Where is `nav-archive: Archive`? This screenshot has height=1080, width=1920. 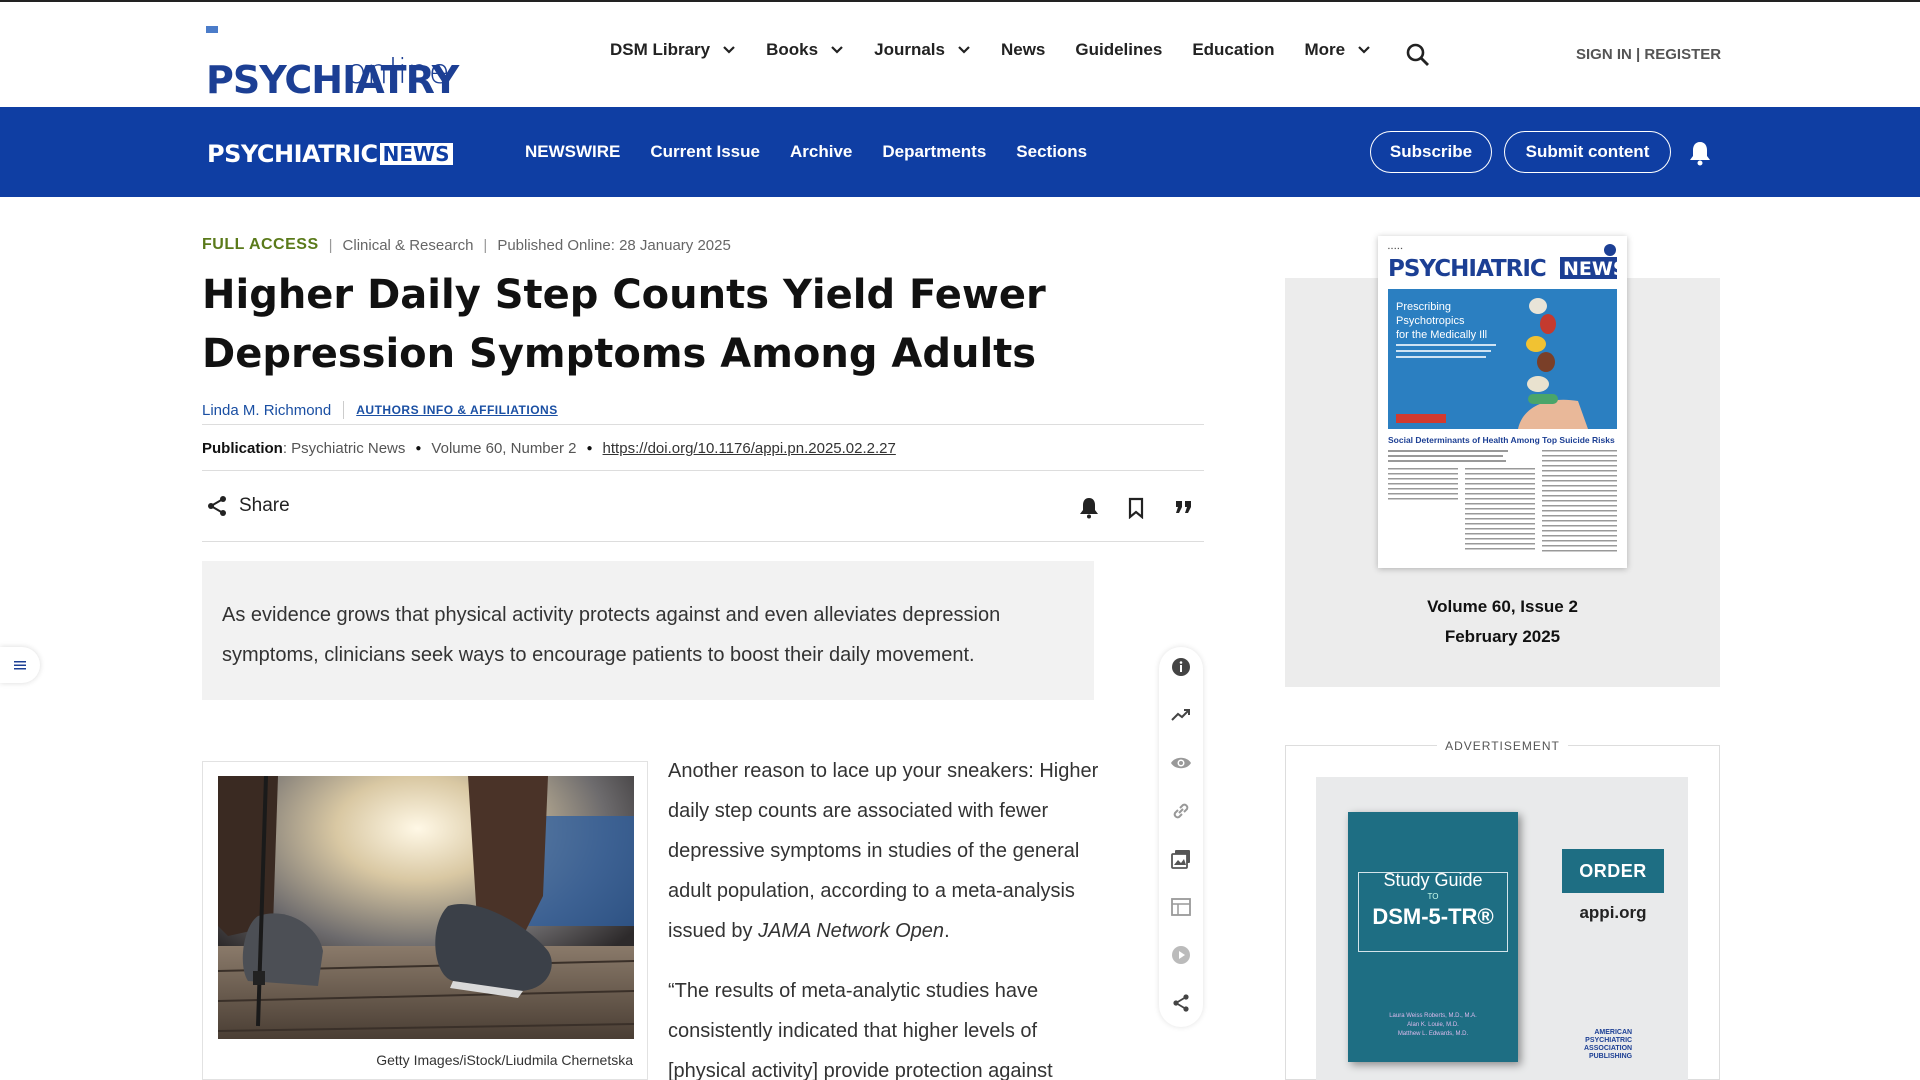
nav-archive: Archive is located at coordinates (821, 152).